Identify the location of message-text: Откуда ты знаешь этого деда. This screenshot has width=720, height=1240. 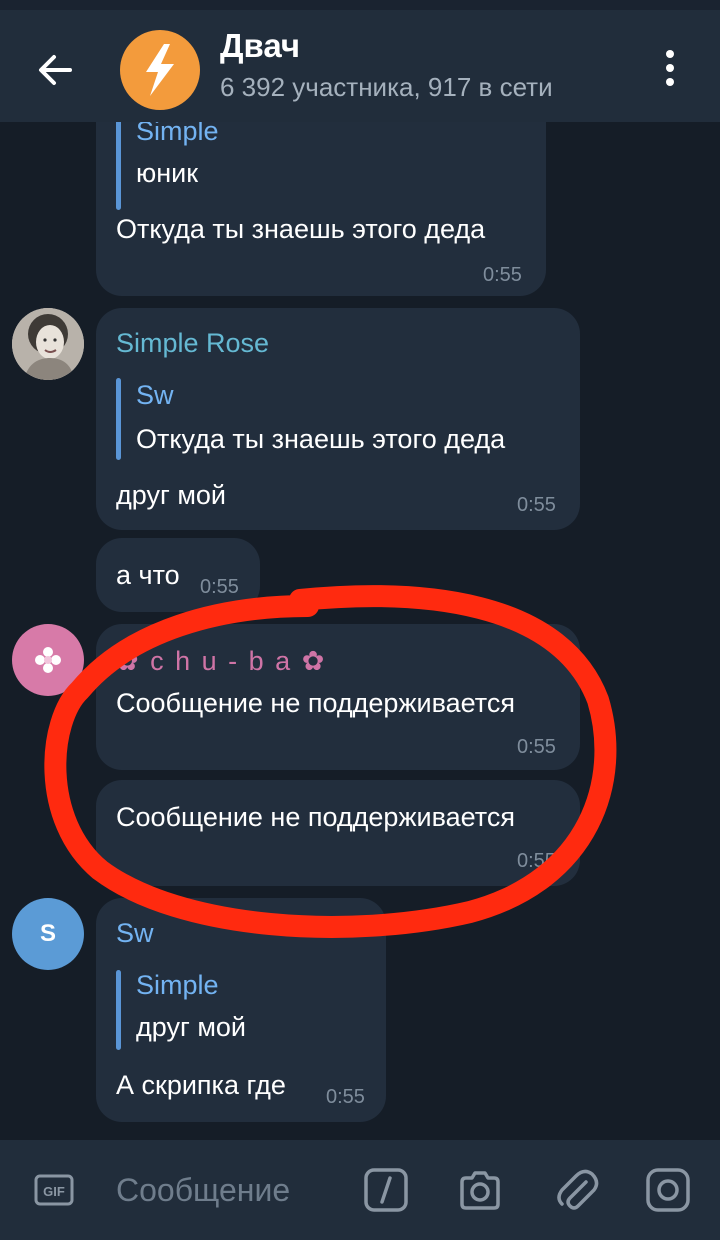
(301, 229).